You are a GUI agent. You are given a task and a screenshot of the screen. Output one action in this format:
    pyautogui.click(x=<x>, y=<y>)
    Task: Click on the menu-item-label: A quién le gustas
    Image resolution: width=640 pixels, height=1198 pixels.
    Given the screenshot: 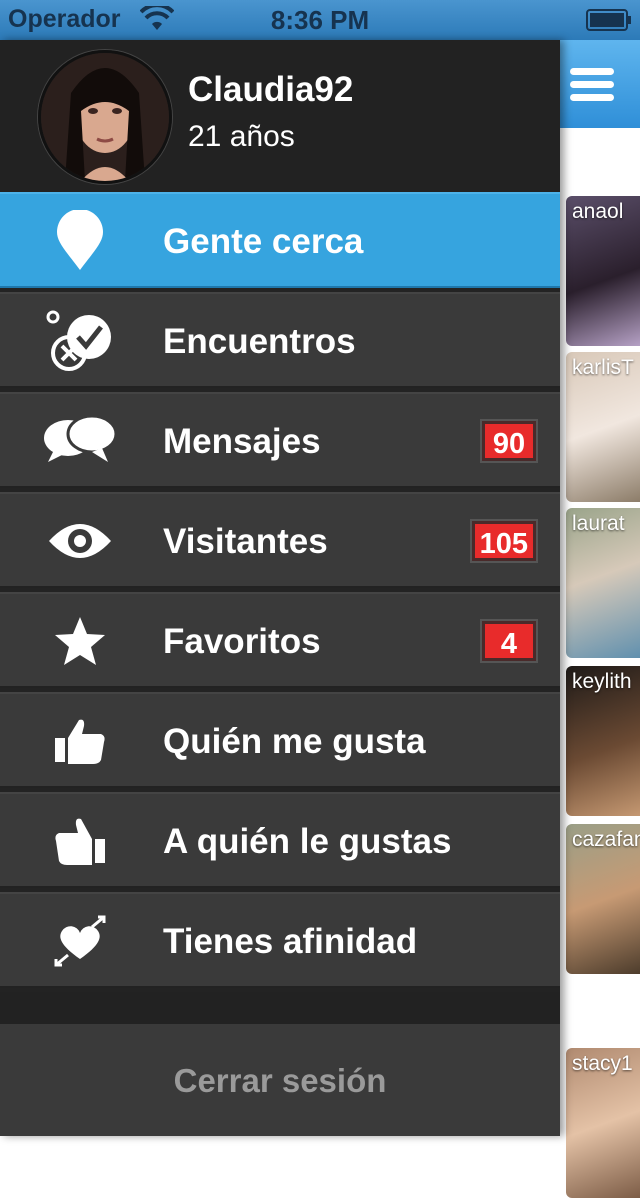 What is the action you would take?
    pyautogui.click(x=307, y=841)
    